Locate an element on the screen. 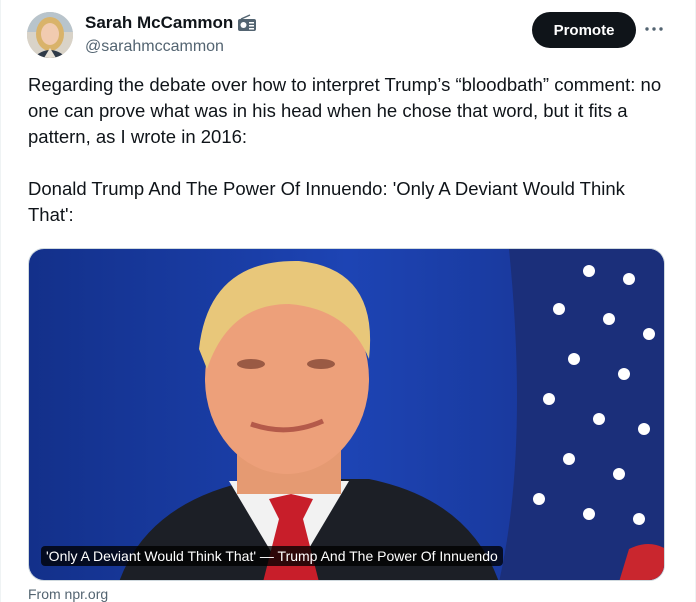 The image size is (696, 602). author-name-row: Sarah McCammon is located at coordinates (171, 23).